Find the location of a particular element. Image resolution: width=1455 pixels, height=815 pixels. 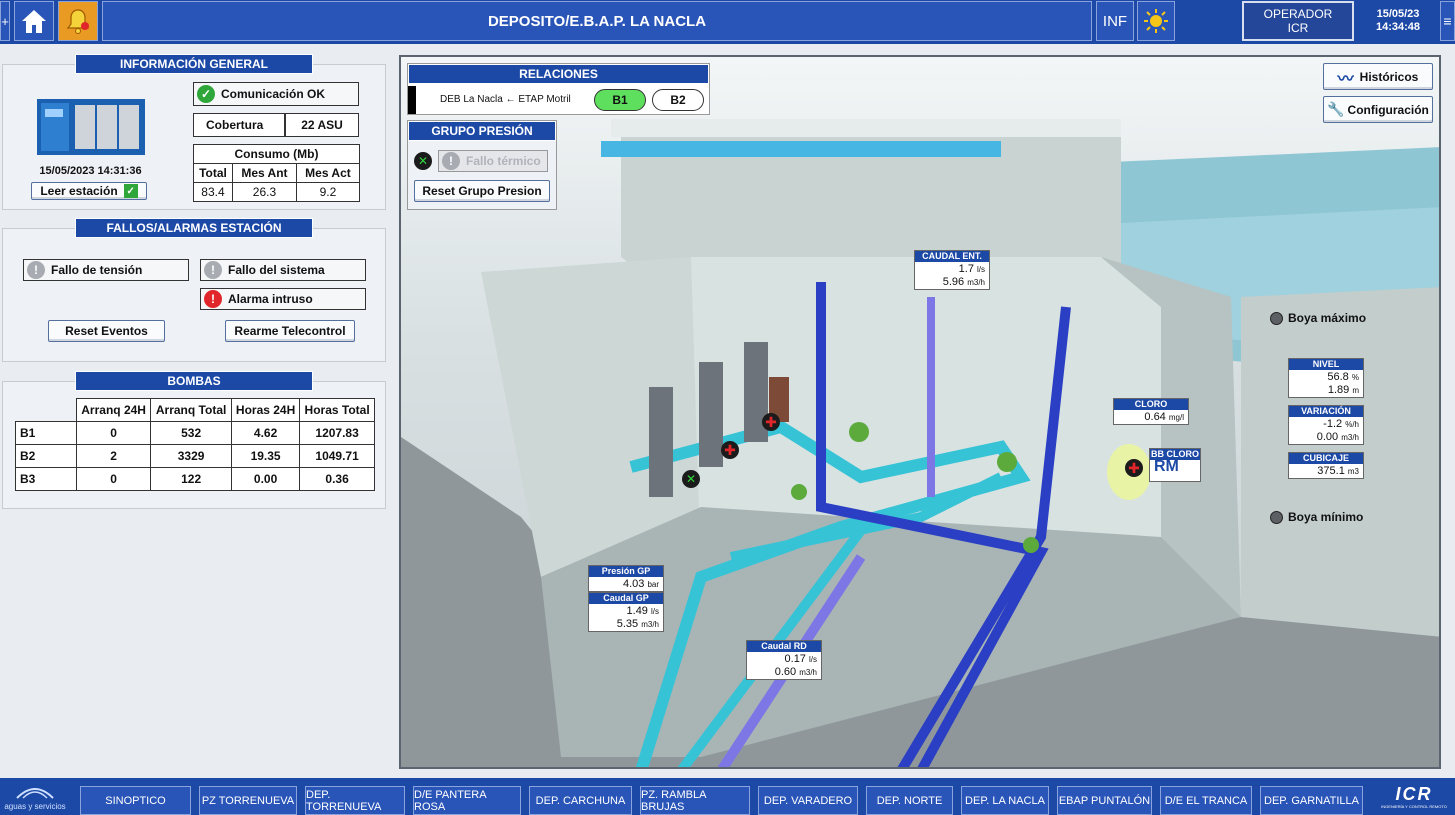

read-station-button: Leer estación ✓ is located at coordinates (89, 191).